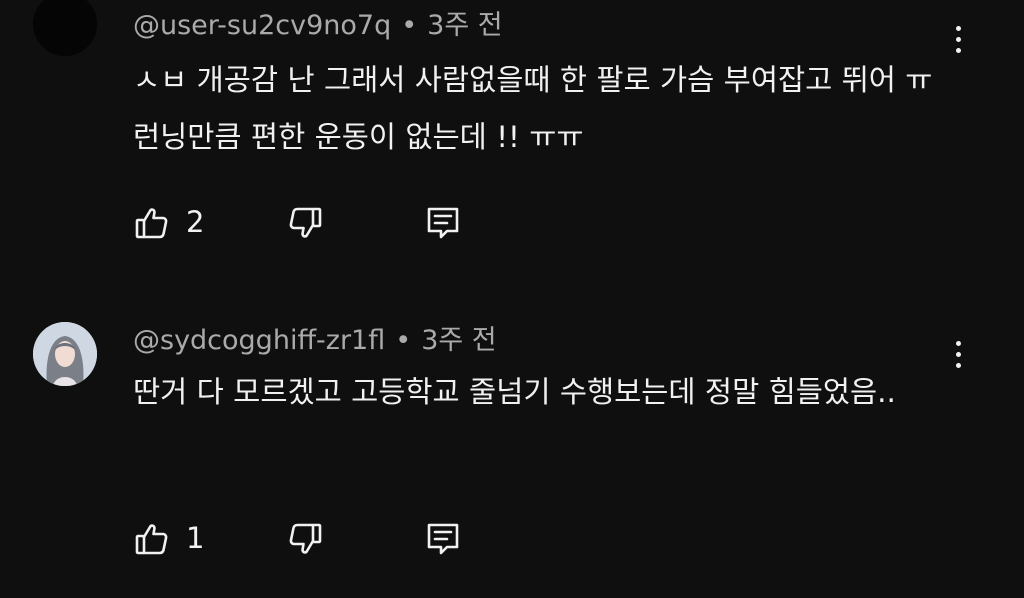 Image resolution: width=1024 pixels, height=598 pixels. I want to click on comment-text: 딴거 다 모르겠고 고등학교 줄넘기 수행보는데 정말 힘들었음.., so click(514, 392).